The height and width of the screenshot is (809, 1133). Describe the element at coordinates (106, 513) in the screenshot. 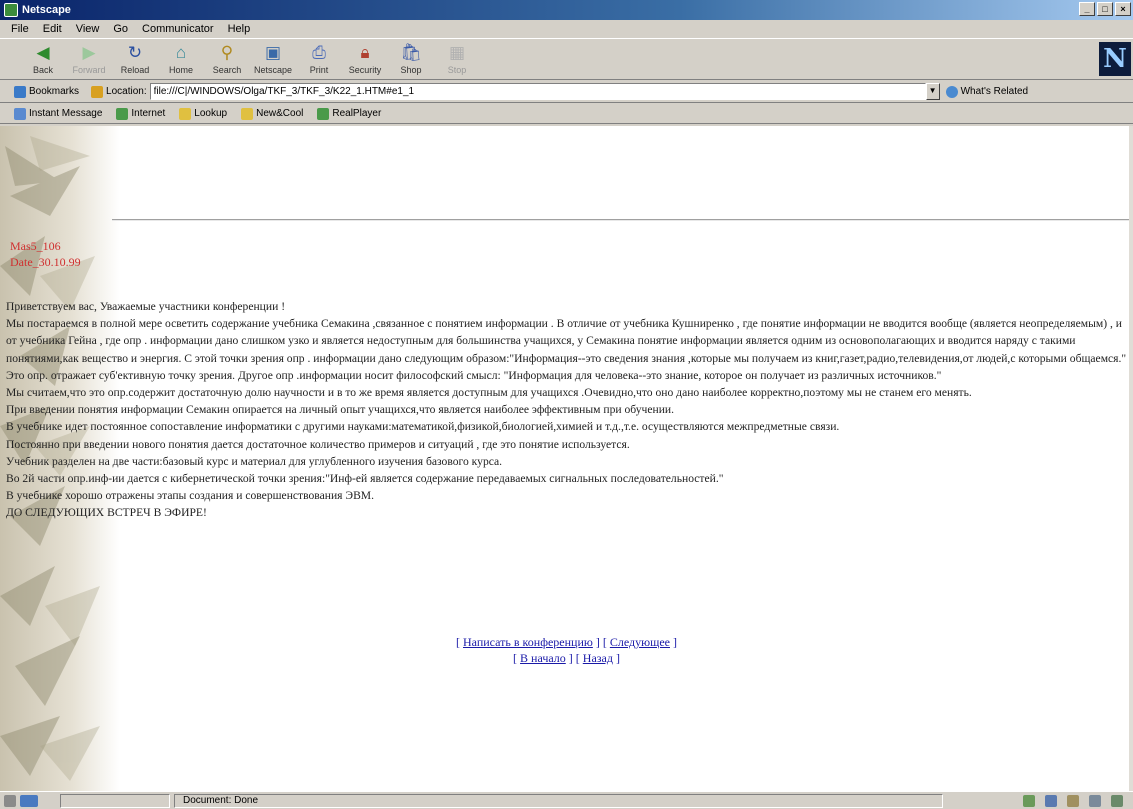

I see `closing-line: ДО СЛЕДУЮЩИХ ВСТРЕЧ В ЭФИРЕ!` at that location.